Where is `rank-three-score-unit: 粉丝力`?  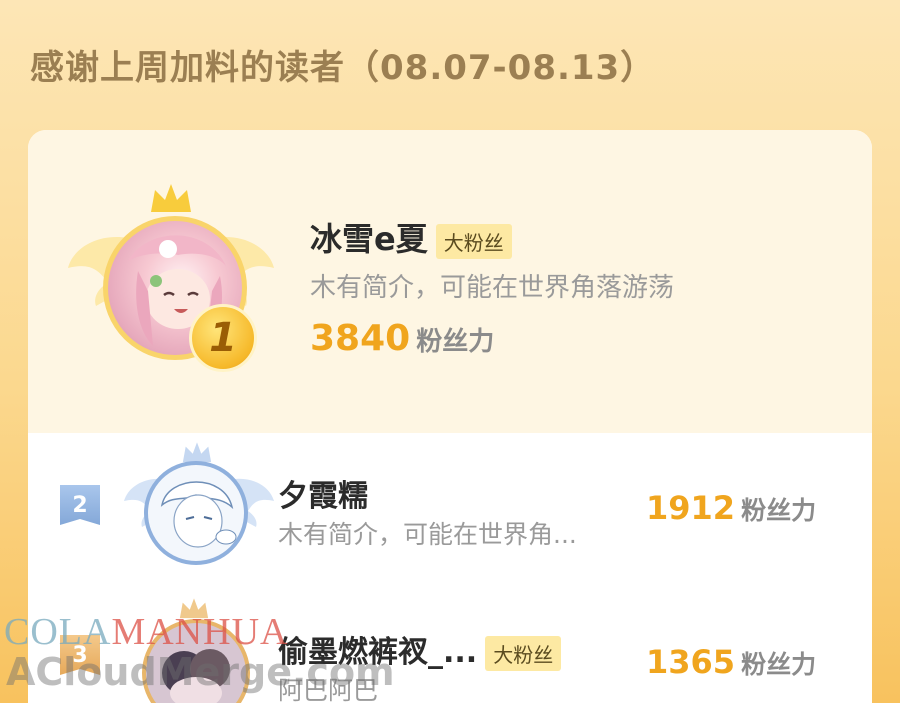
rank-three-score-unit: 粉丝力 is located at coordinates (779, 664).